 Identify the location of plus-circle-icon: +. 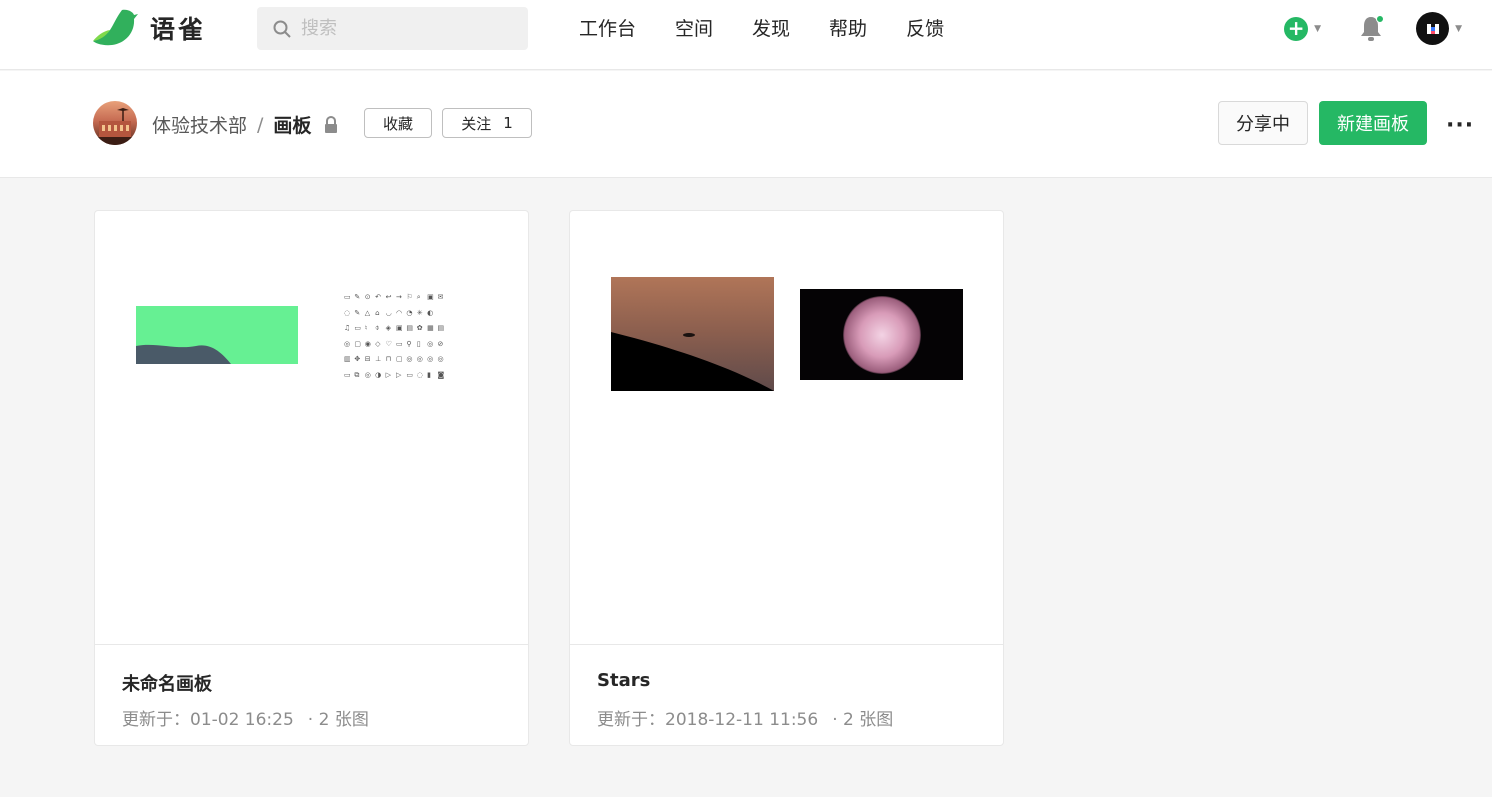
(1296, 28).